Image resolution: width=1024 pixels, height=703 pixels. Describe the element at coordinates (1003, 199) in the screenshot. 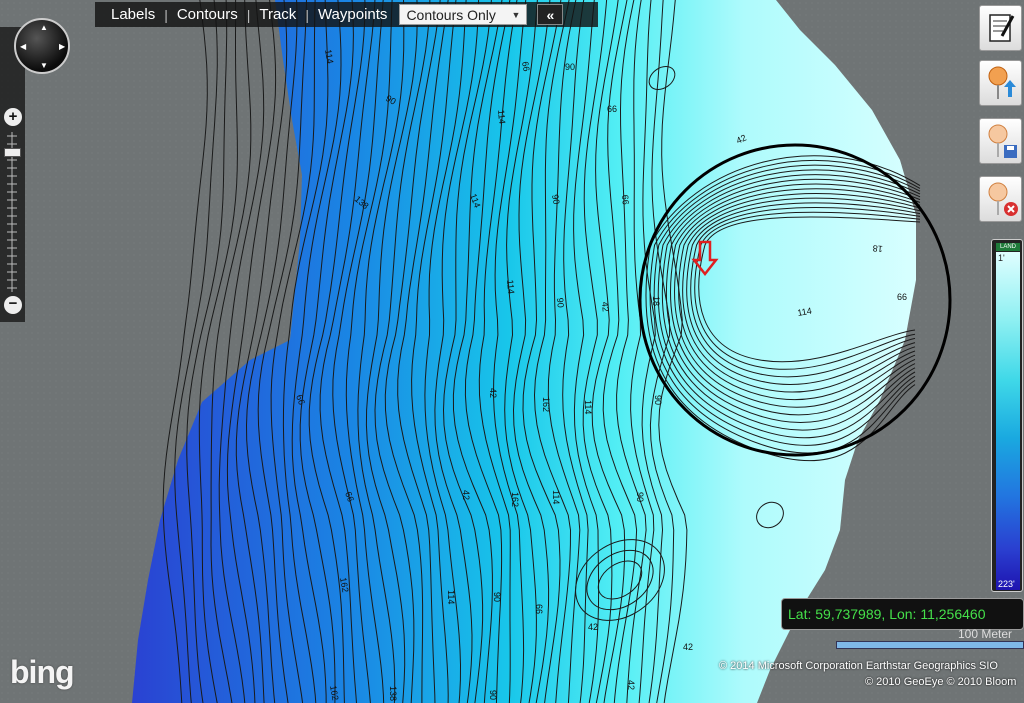

I see `marker-delete-icon` at that location.